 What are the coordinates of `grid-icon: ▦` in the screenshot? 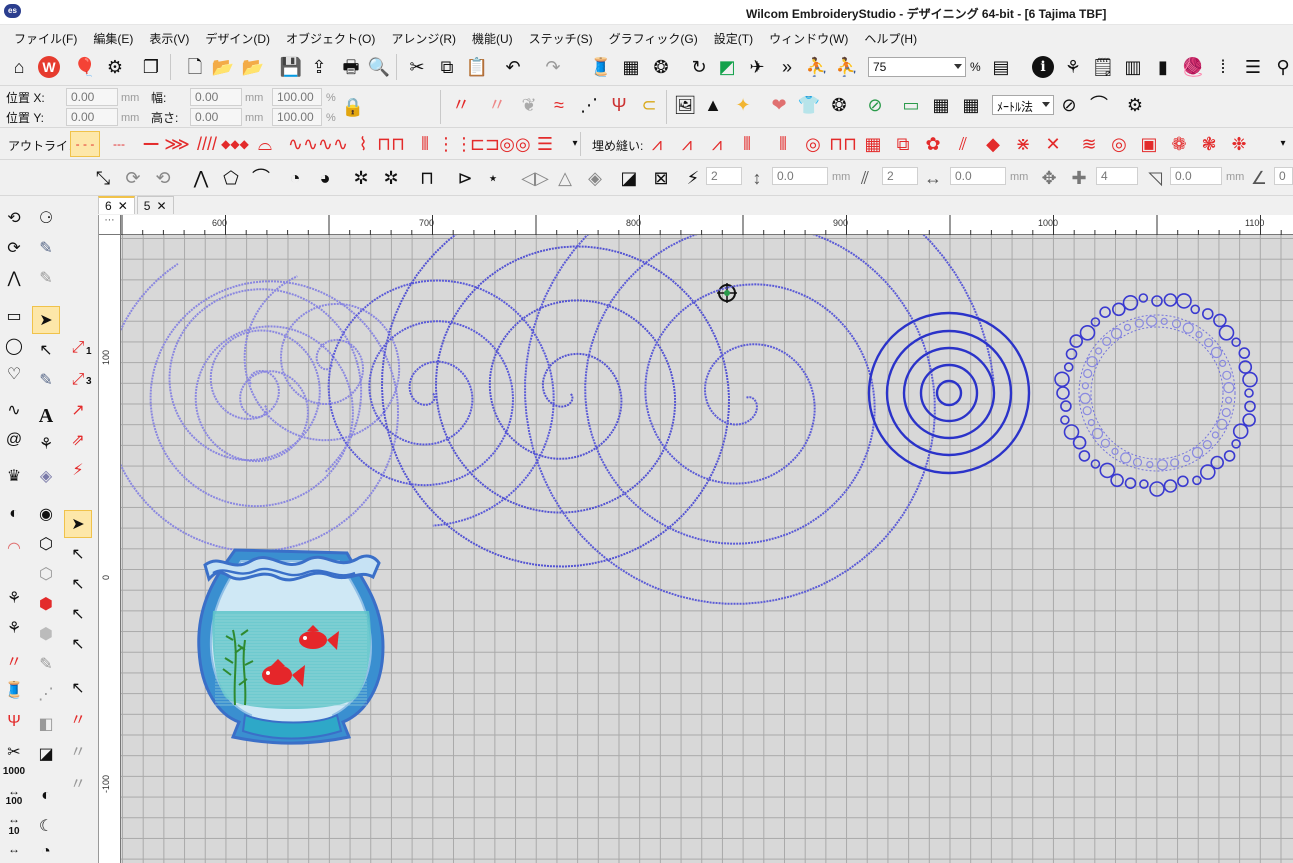 It's located at (941, 105).